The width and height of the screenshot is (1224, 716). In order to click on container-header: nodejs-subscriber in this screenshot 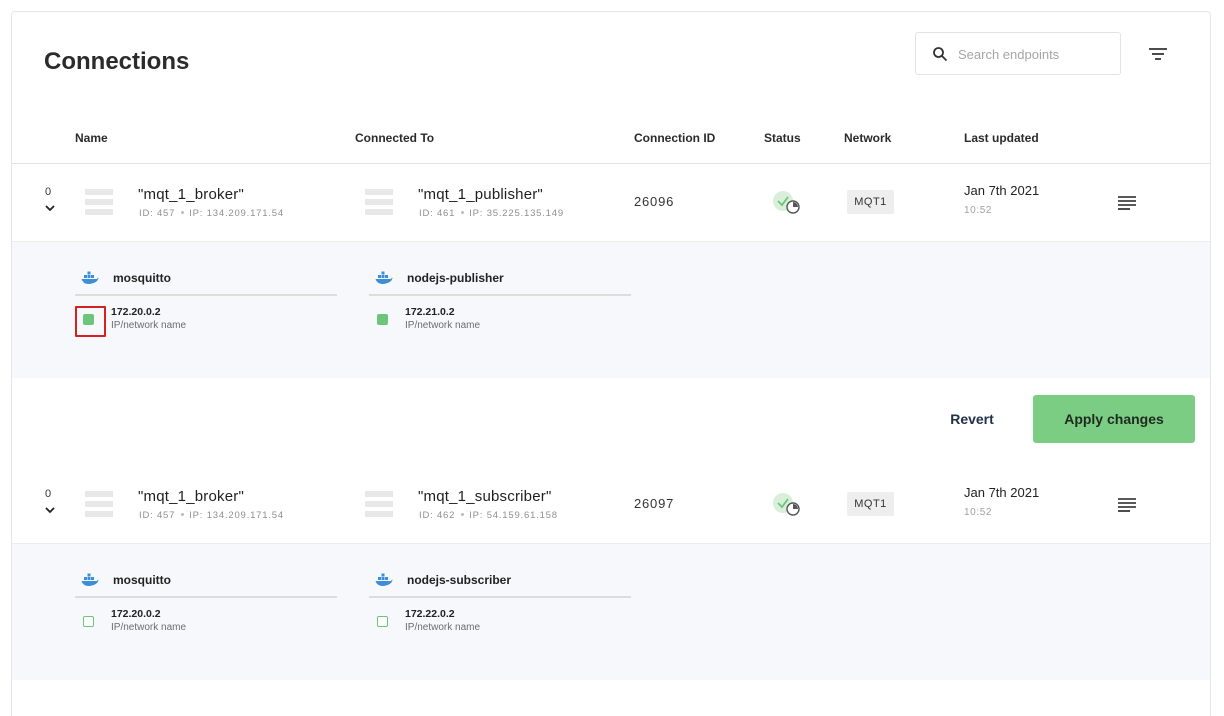, I will do `click(500, 584)`.